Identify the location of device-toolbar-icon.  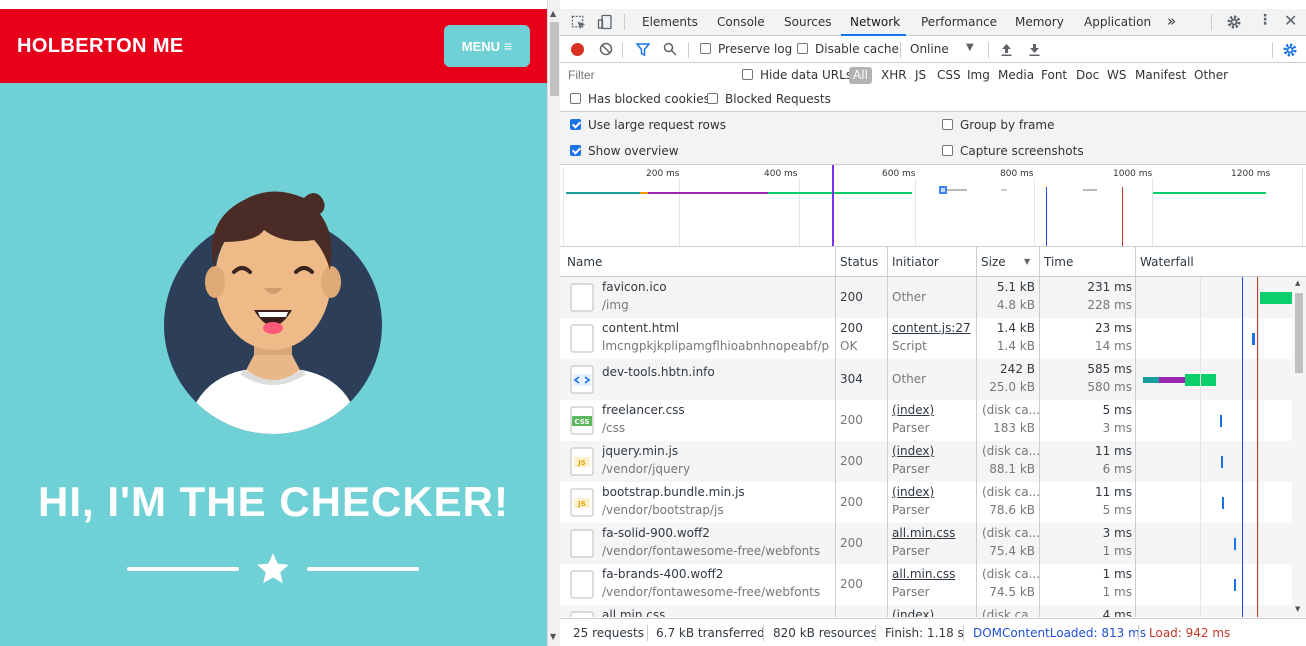
(605, 22).